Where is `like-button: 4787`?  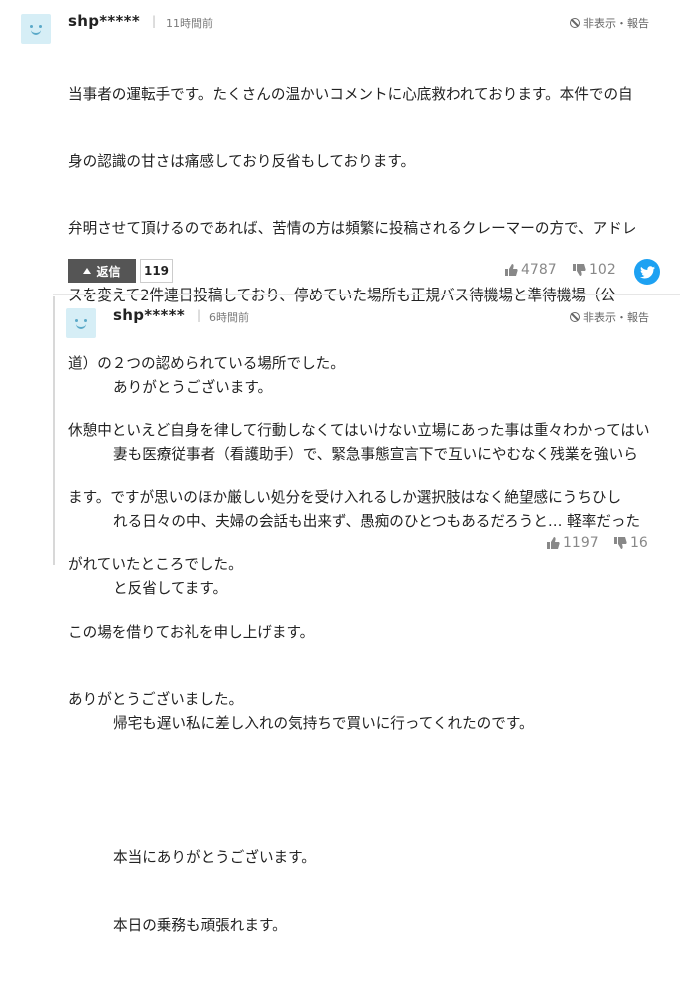 like-button: 4787 is located at coordinates (530, 270).